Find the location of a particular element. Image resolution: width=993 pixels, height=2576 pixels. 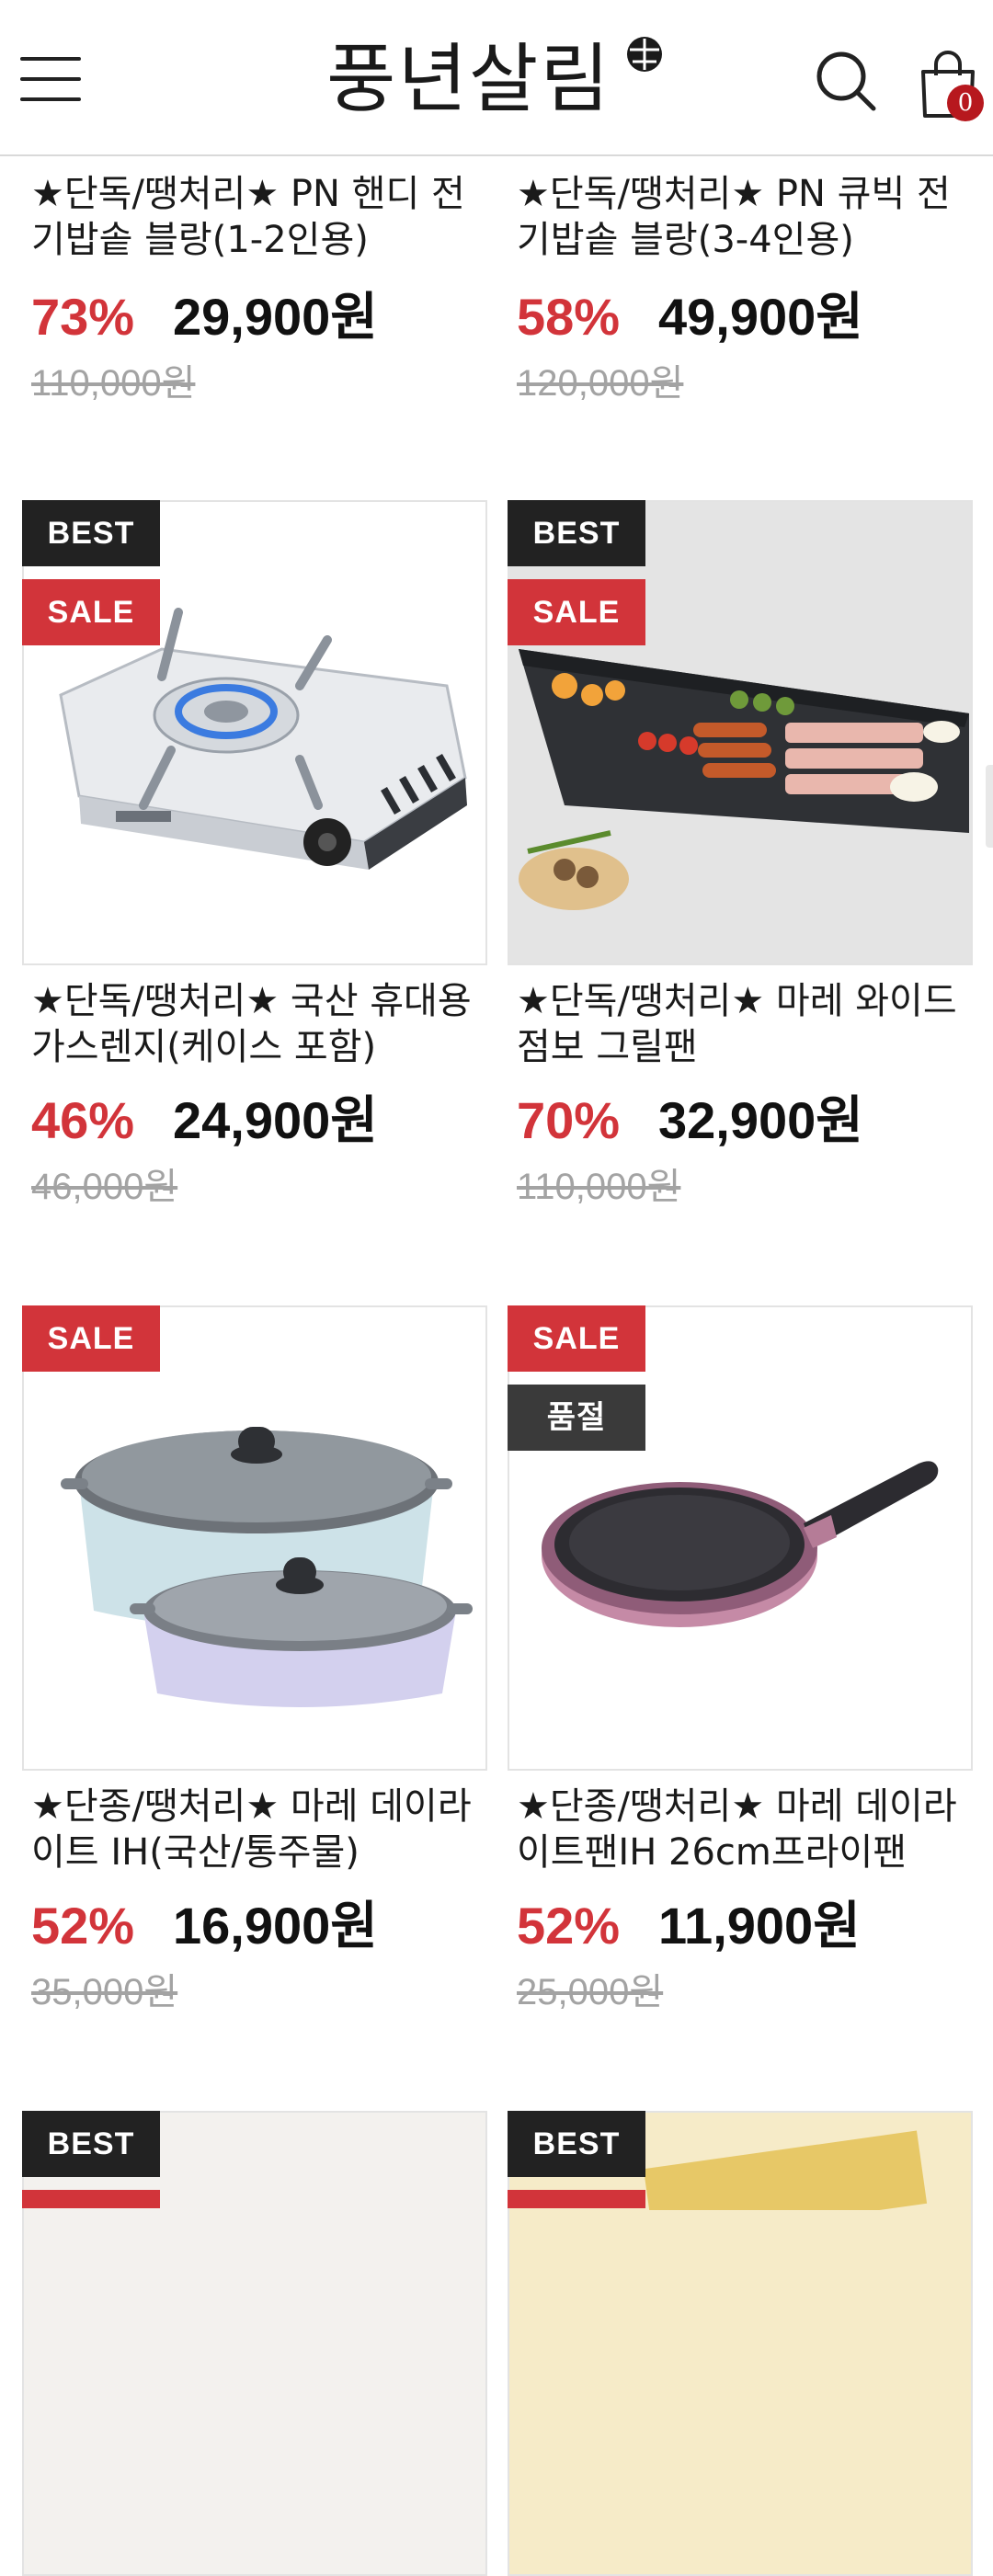

sale-price: 32,900원 is located at coordinates (760, 1120).